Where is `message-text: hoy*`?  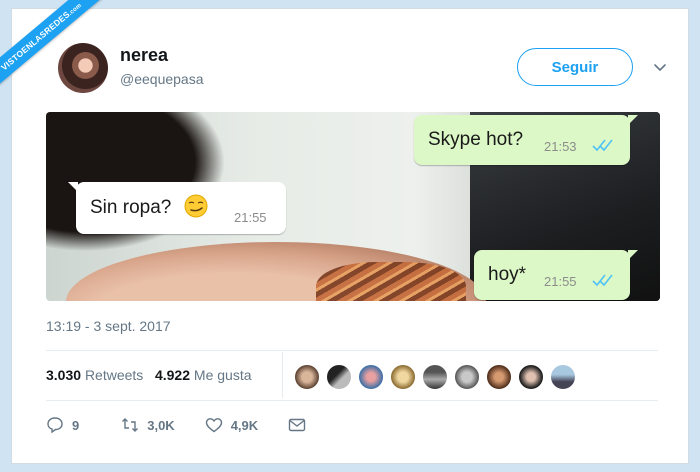
message-text: hoy* is located at coordinates (507, 274).